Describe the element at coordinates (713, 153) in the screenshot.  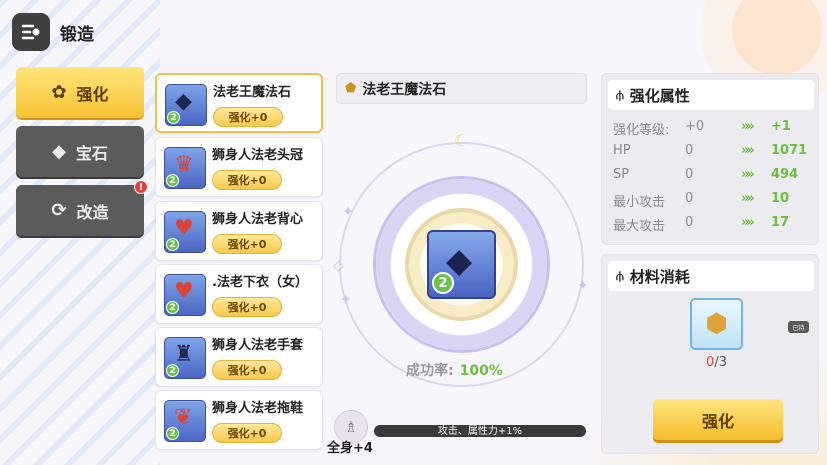
I see `stat-row: HP 0 »» 1071` at that location.